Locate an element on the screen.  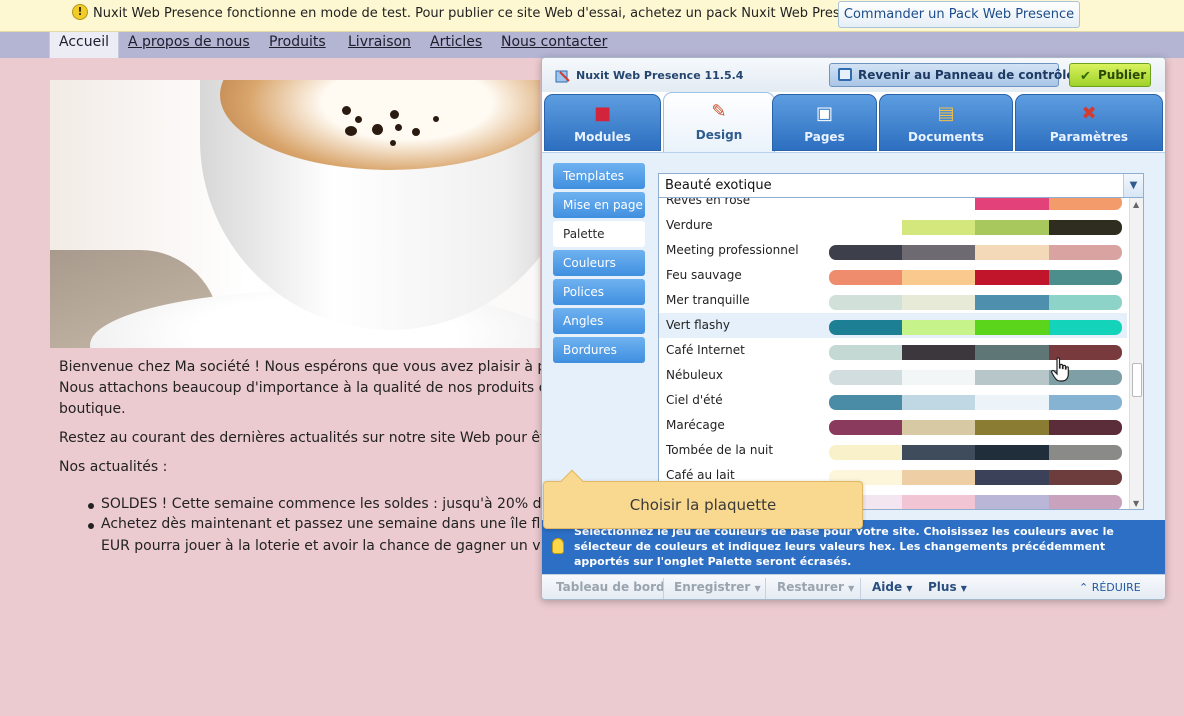
publish-button-label: Publier is located at coordinates (1122, 75).